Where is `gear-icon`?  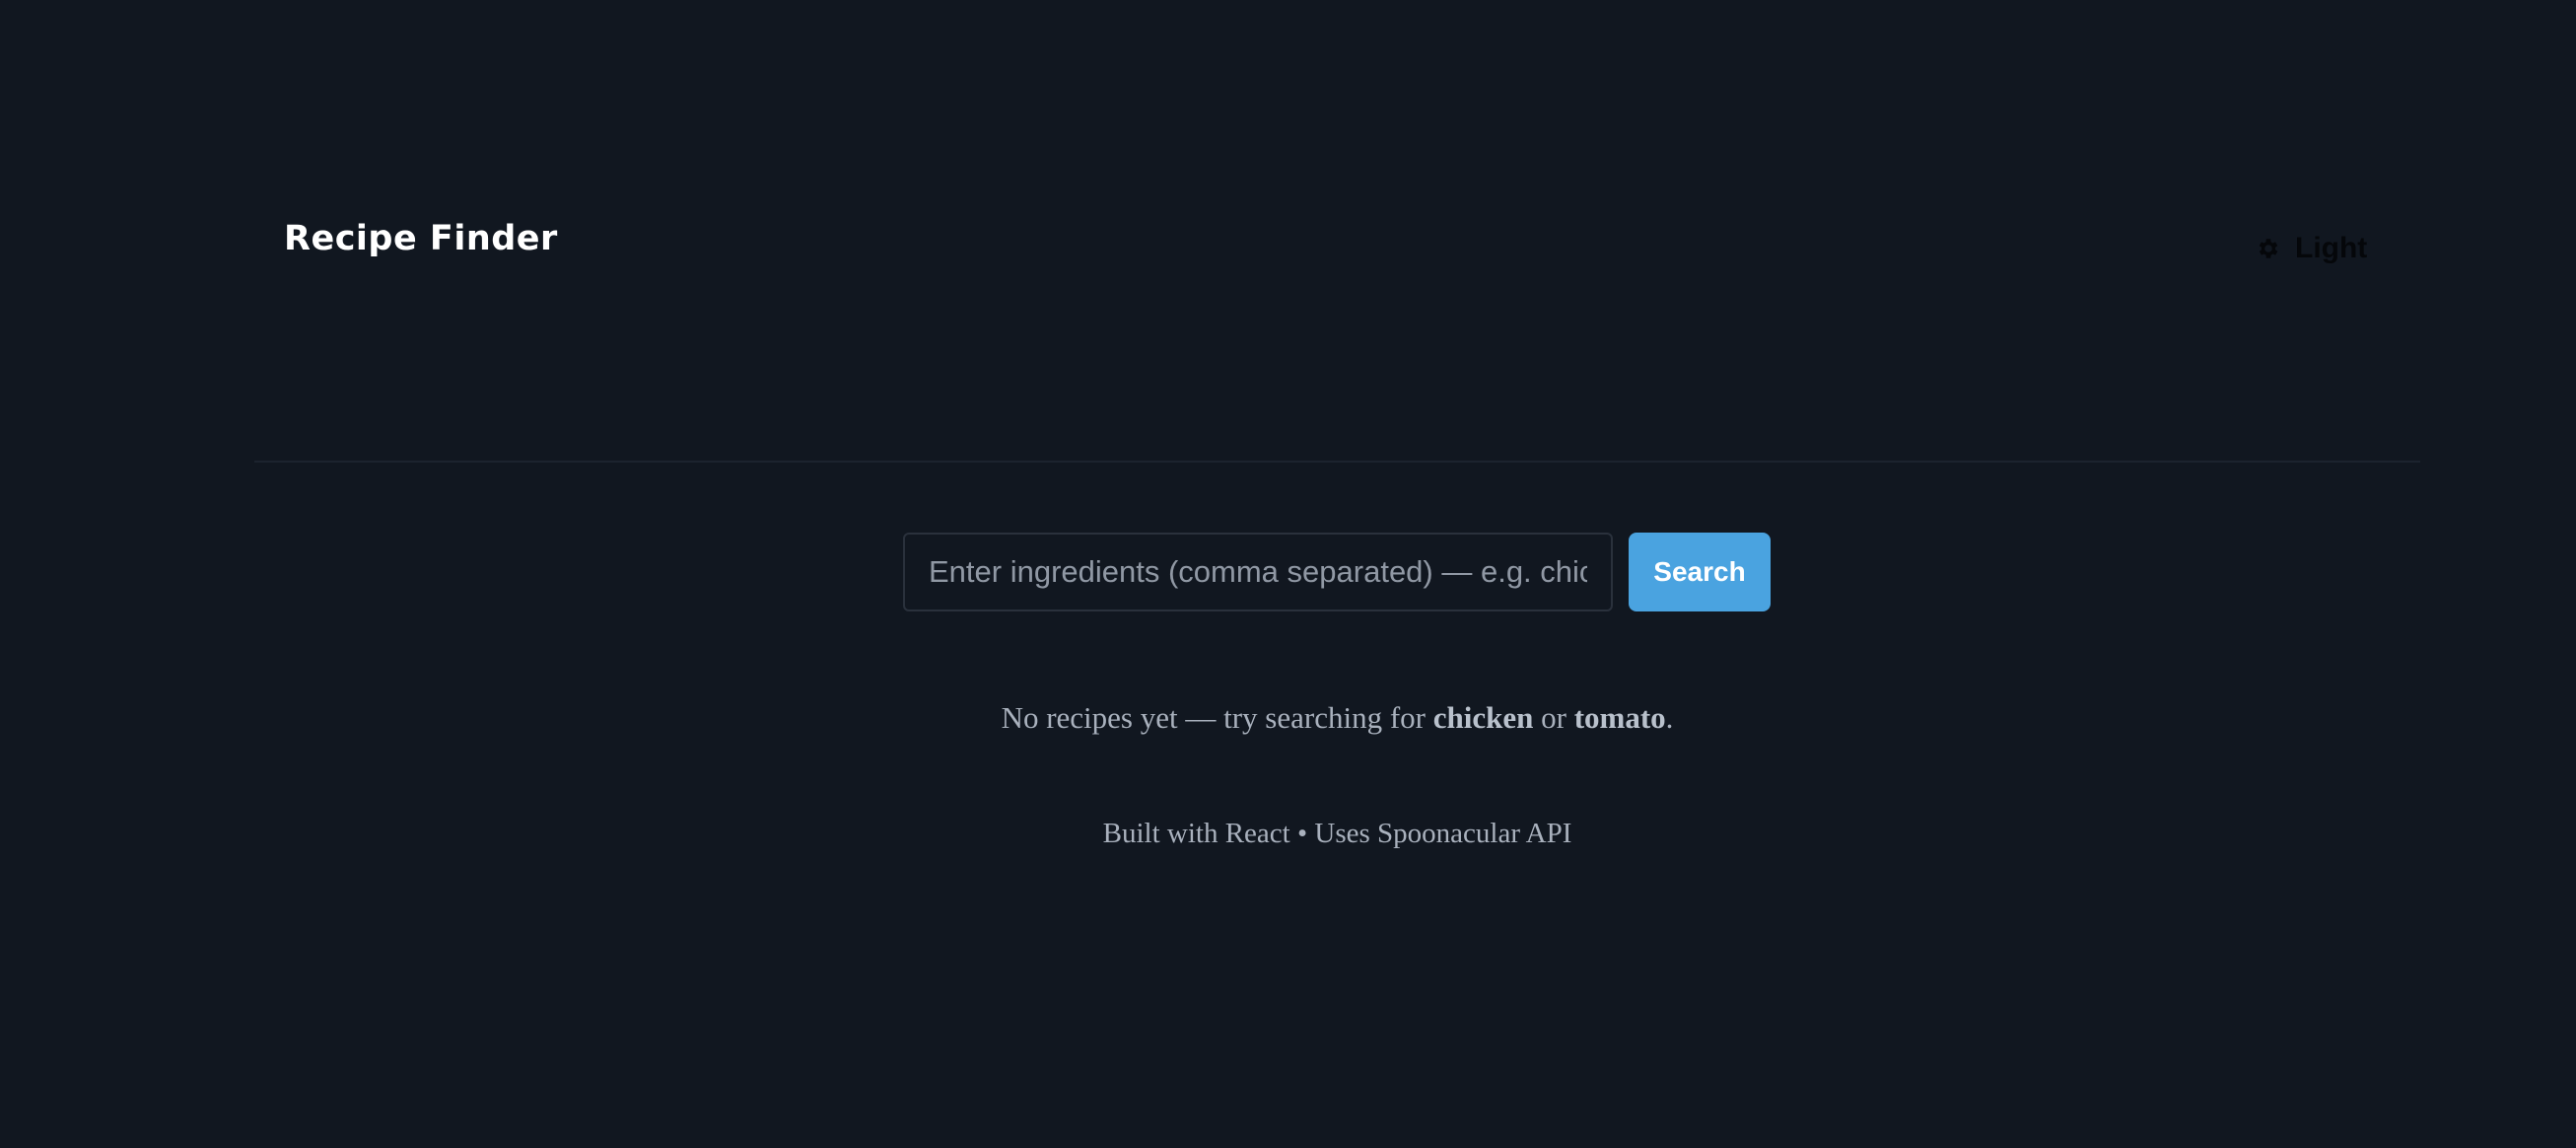
gear-icon is located at coordinates (2269, 249).